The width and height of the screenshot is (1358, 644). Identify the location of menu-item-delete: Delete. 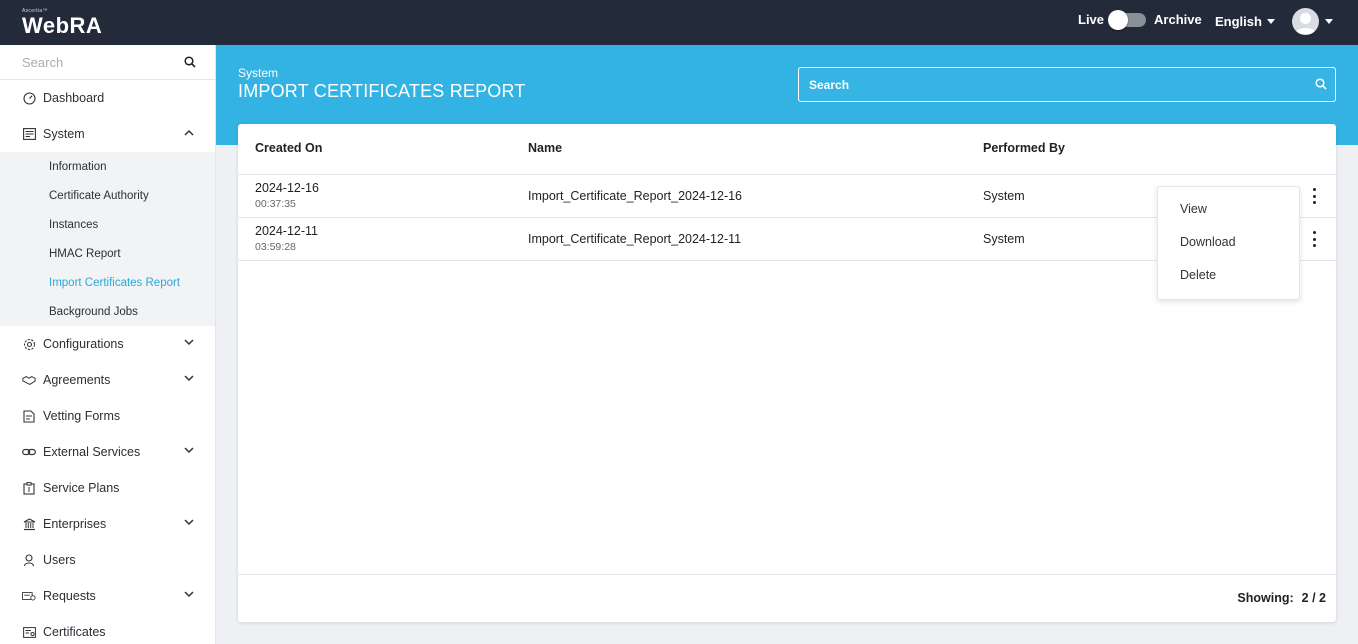
(1198, 275).